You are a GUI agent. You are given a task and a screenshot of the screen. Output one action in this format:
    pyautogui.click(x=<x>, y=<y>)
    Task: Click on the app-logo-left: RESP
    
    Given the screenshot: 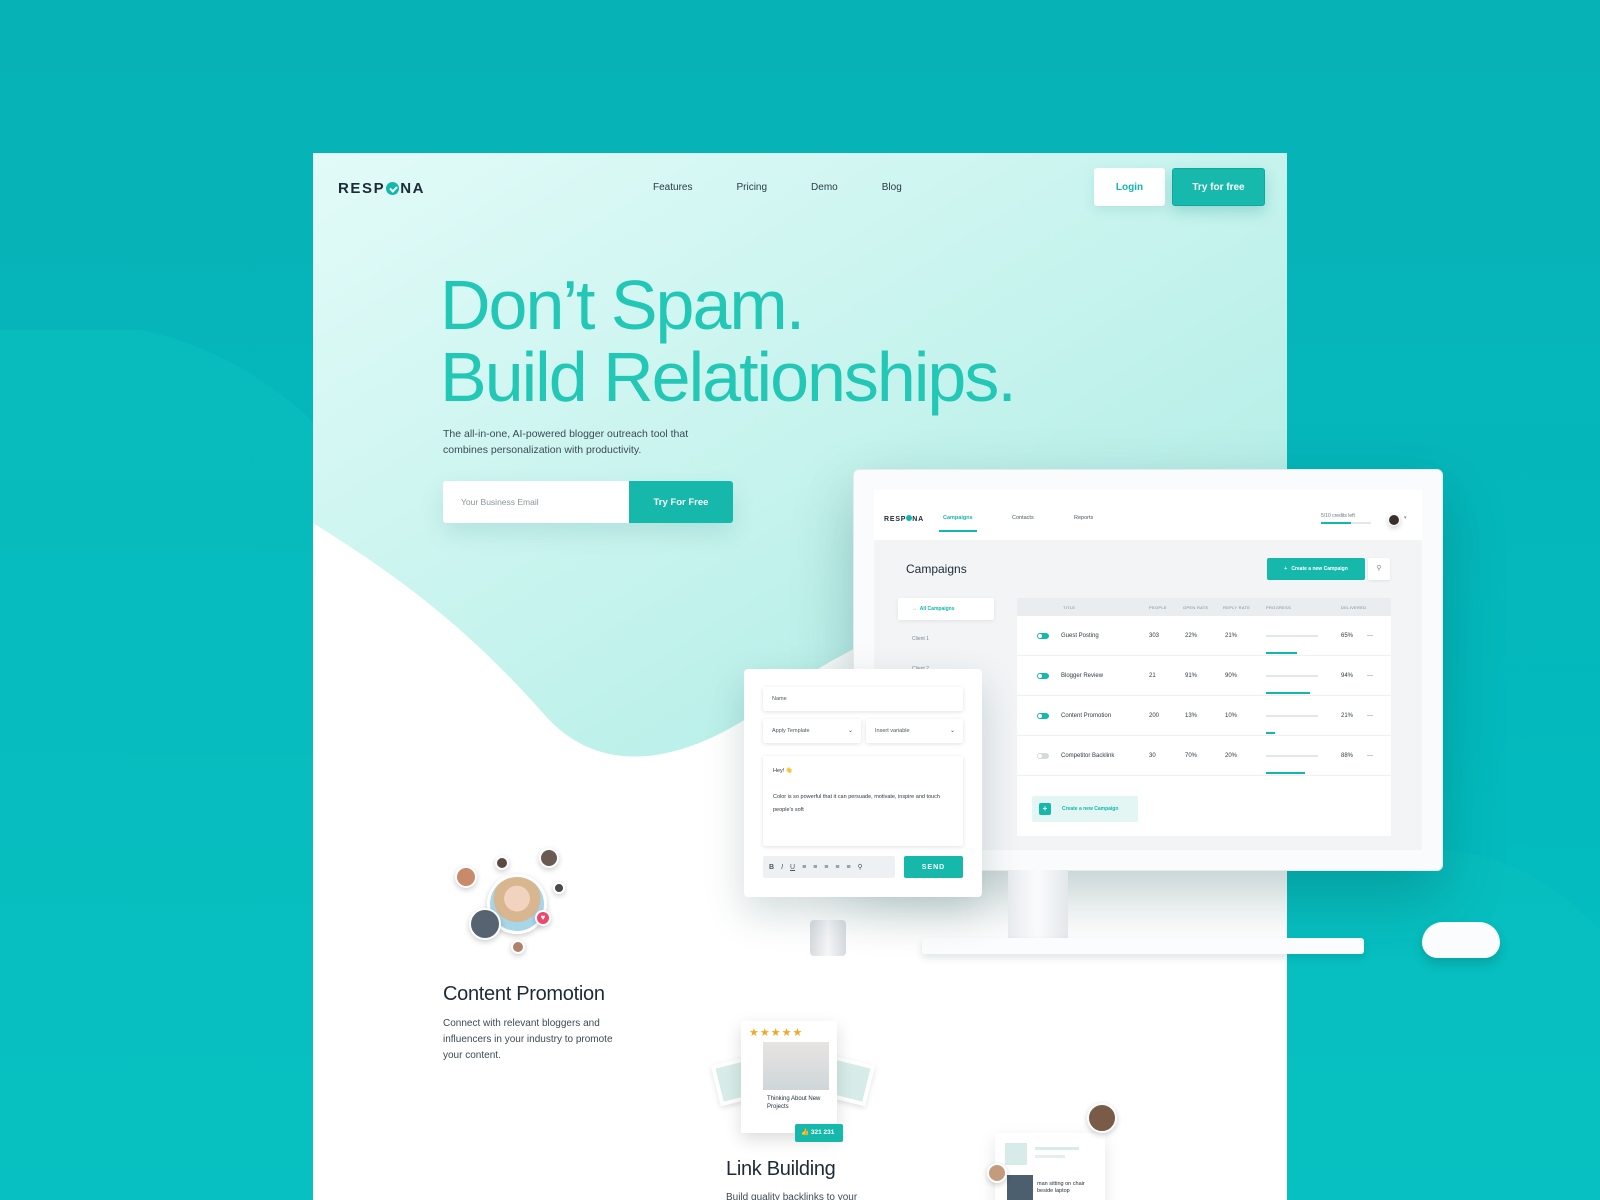 What is the action you would take?
    pyautogui.click(x=895, y=519)
    